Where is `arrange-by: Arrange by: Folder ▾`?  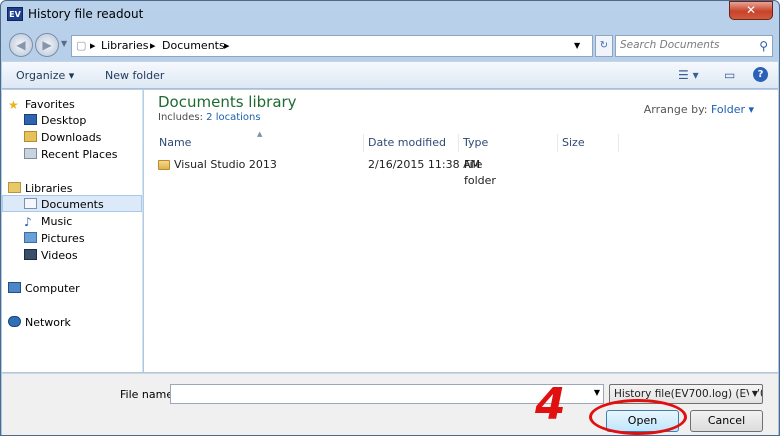 arrange-by: Arrange by: Folder ▾ is located at coordinates (698, 109).